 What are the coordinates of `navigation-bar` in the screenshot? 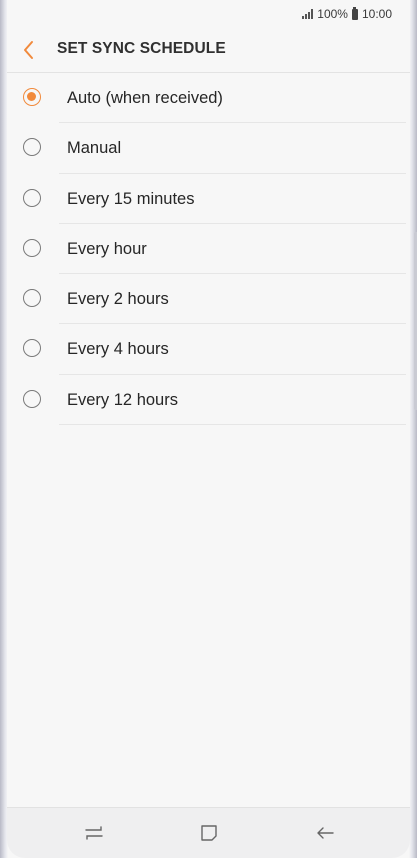 It's located at (208, 832).